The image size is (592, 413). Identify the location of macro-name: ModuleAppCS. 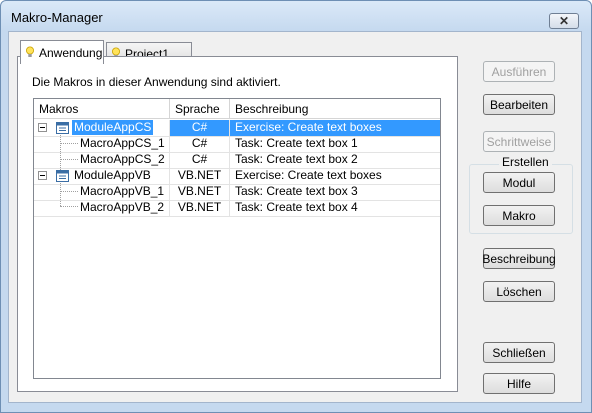
(113, 127).